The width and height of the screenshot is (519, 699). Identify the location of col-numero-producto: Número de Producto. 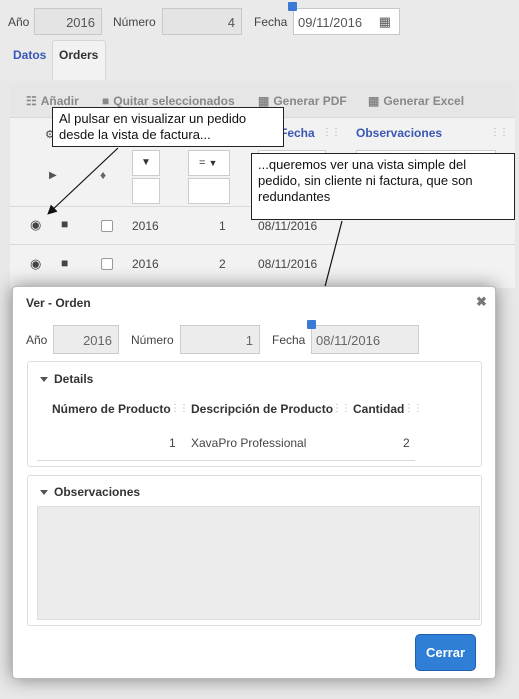
(111, 409).